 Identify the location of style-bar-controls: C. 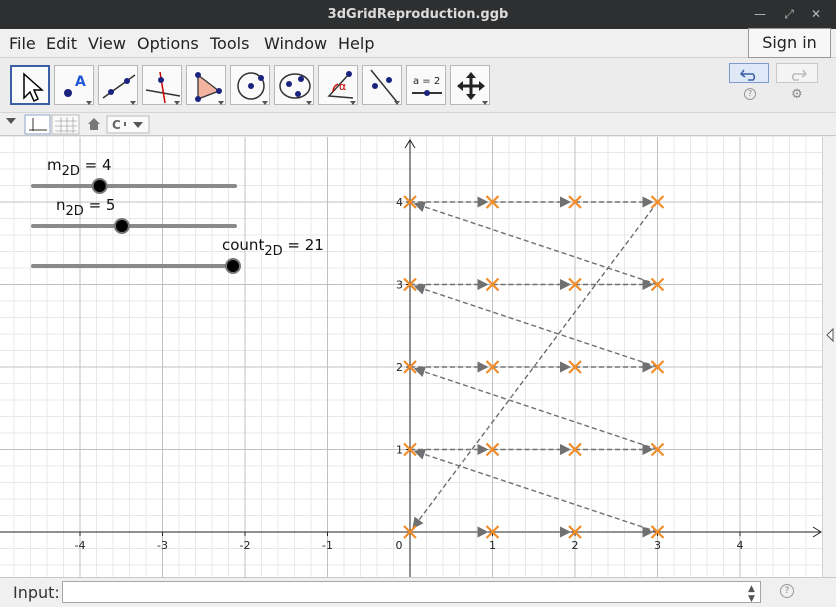
(78, 124).